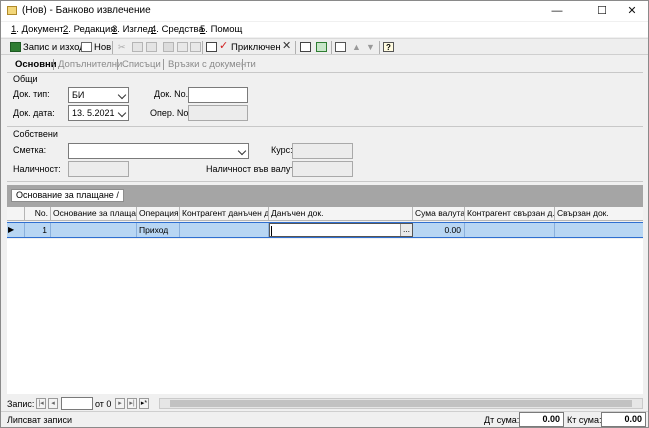  What do you see at coordinates (132, 403) in the screenshot?
I see `last-record-button: ▸|` at bounding box center [132, 403].